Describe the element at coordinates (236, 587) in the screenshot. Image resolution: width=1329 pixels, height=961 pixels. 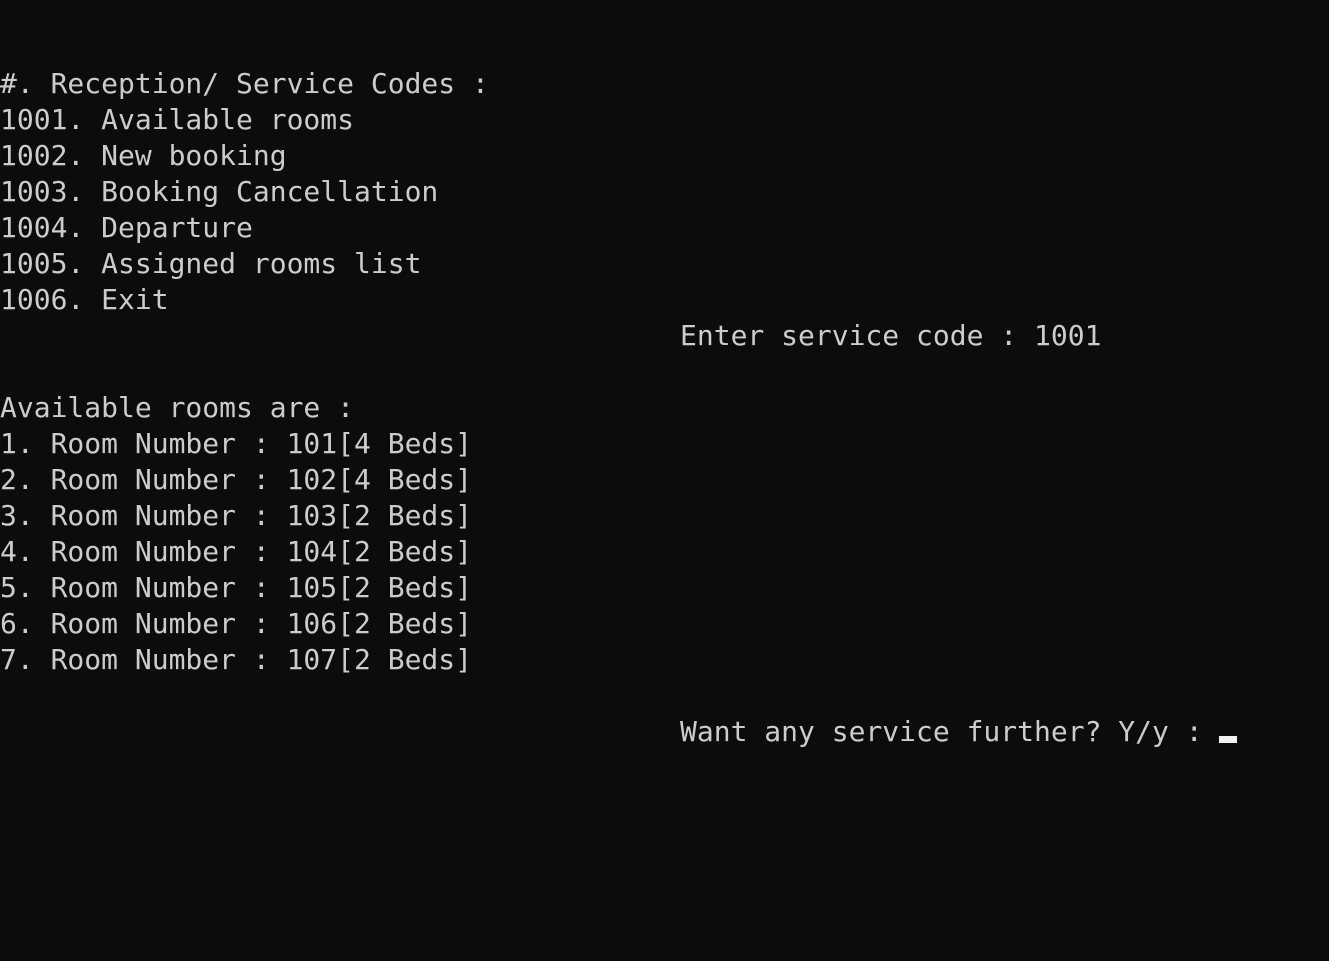
I see `room-list-item: 5. Room Number : 105[2 Beds]` at that location.